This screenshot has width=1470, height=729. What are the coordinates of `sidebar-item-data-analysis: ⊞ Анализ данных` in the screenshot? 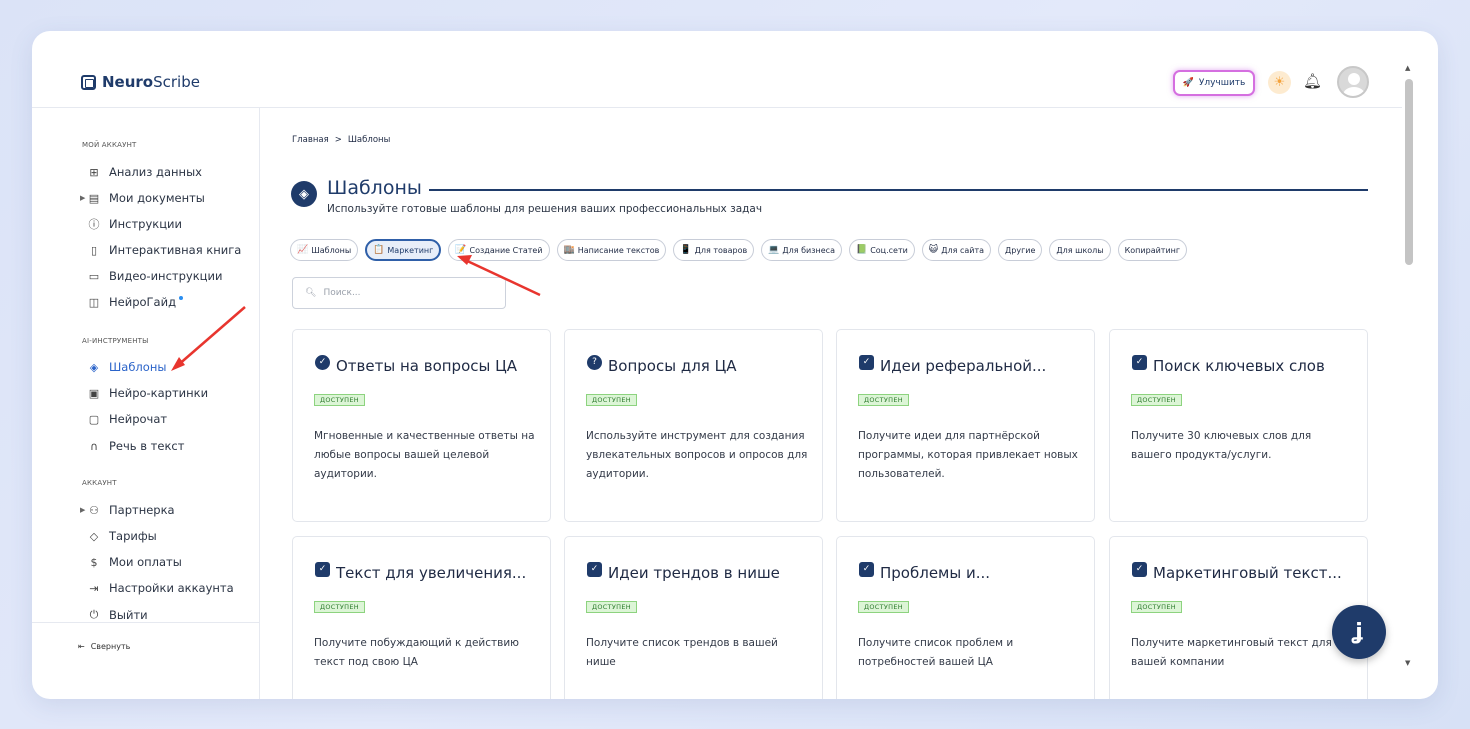 It's located at (145, 172).